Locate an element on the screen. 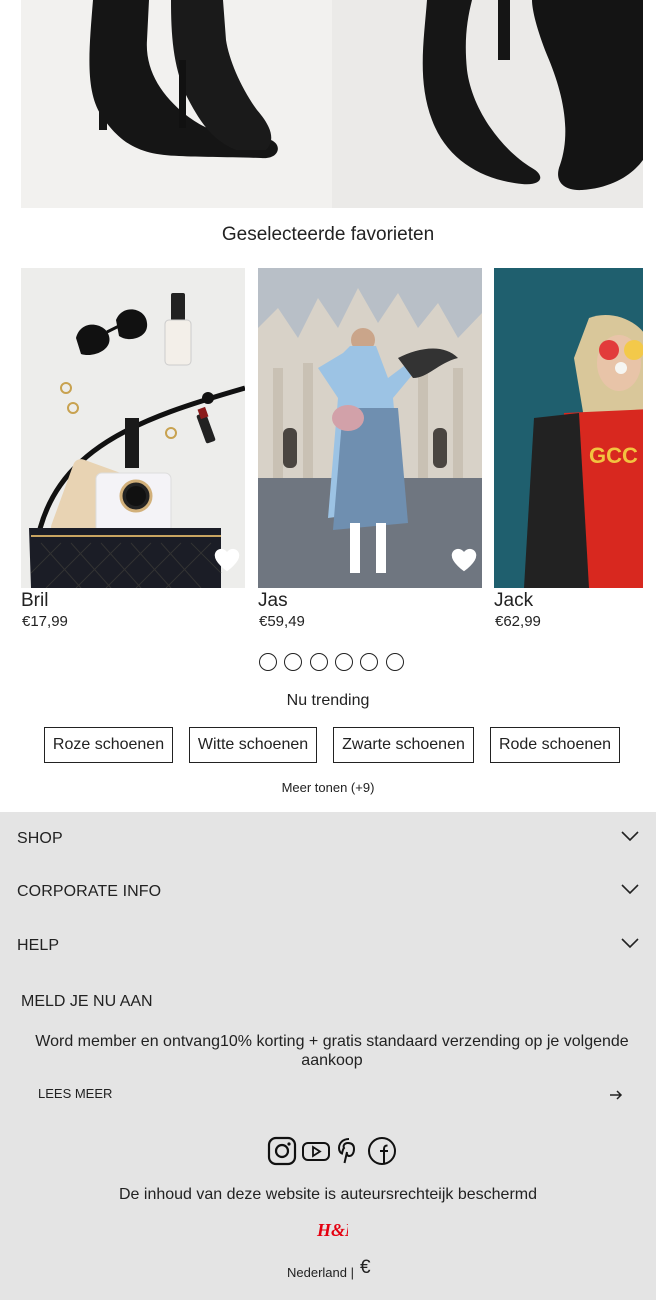 This screenshot has width=656, height=1300. accordion-label: HELP is located at coordinates (38, 945).